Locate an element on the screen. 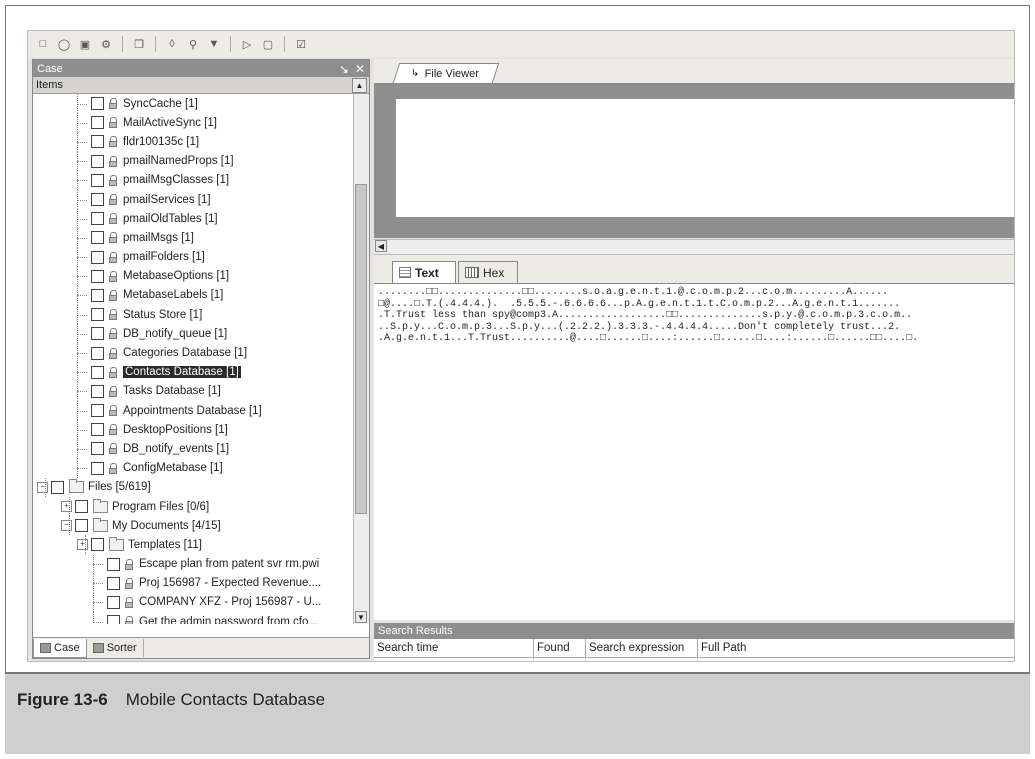 This screenshot has height=759, width=1035. copy-icon: ❐ is located at coordinates (139, 44).